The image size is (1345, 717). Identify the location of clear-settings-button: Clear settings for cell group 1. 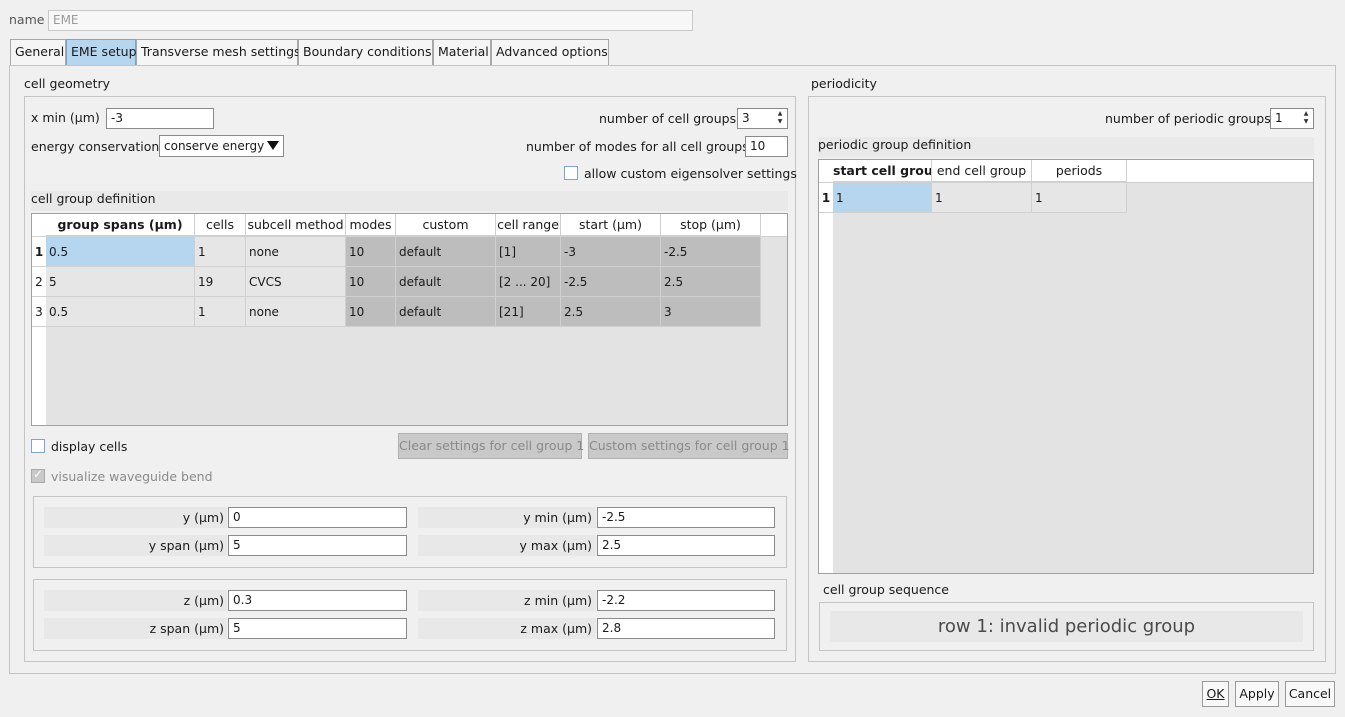
(491, 446).